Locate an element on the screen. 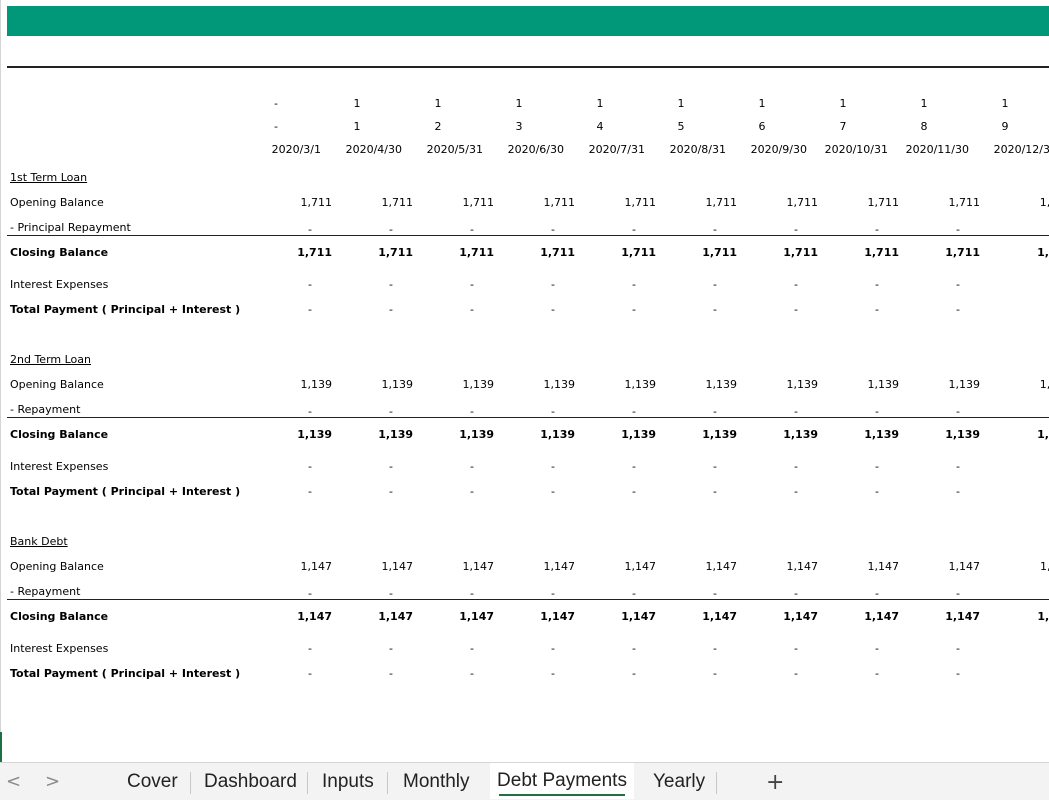 This screenshot has height=800, width=1049. header-cell-row2: 2 is located at coordinates (438, 126).